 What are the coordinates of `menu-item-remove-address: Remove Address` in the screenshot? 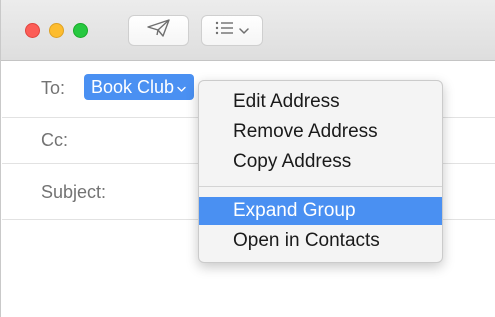 It's located at (320, 132).